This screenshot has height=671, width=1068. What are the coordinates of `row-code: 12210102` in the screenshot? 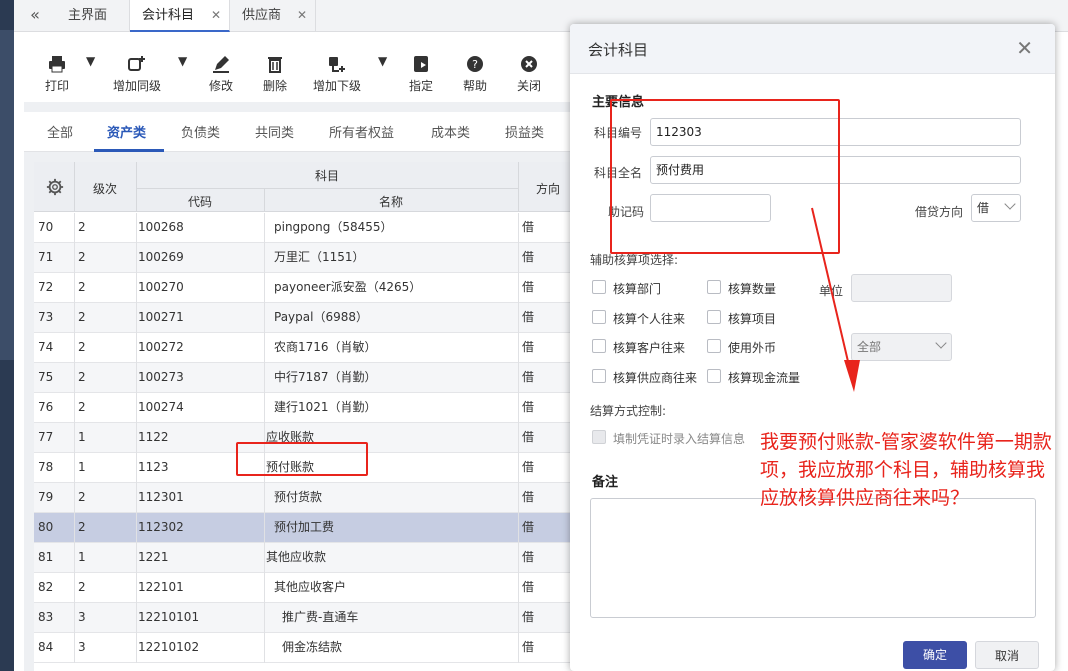 It's located at (169, 647).